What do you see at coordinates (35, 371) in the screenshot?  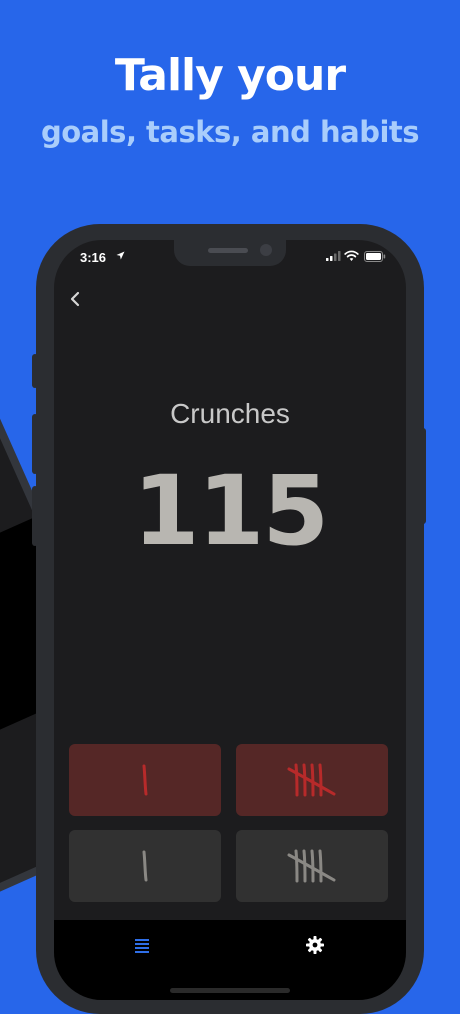 I see `phone-side-button` at bounding box center [35, 371].